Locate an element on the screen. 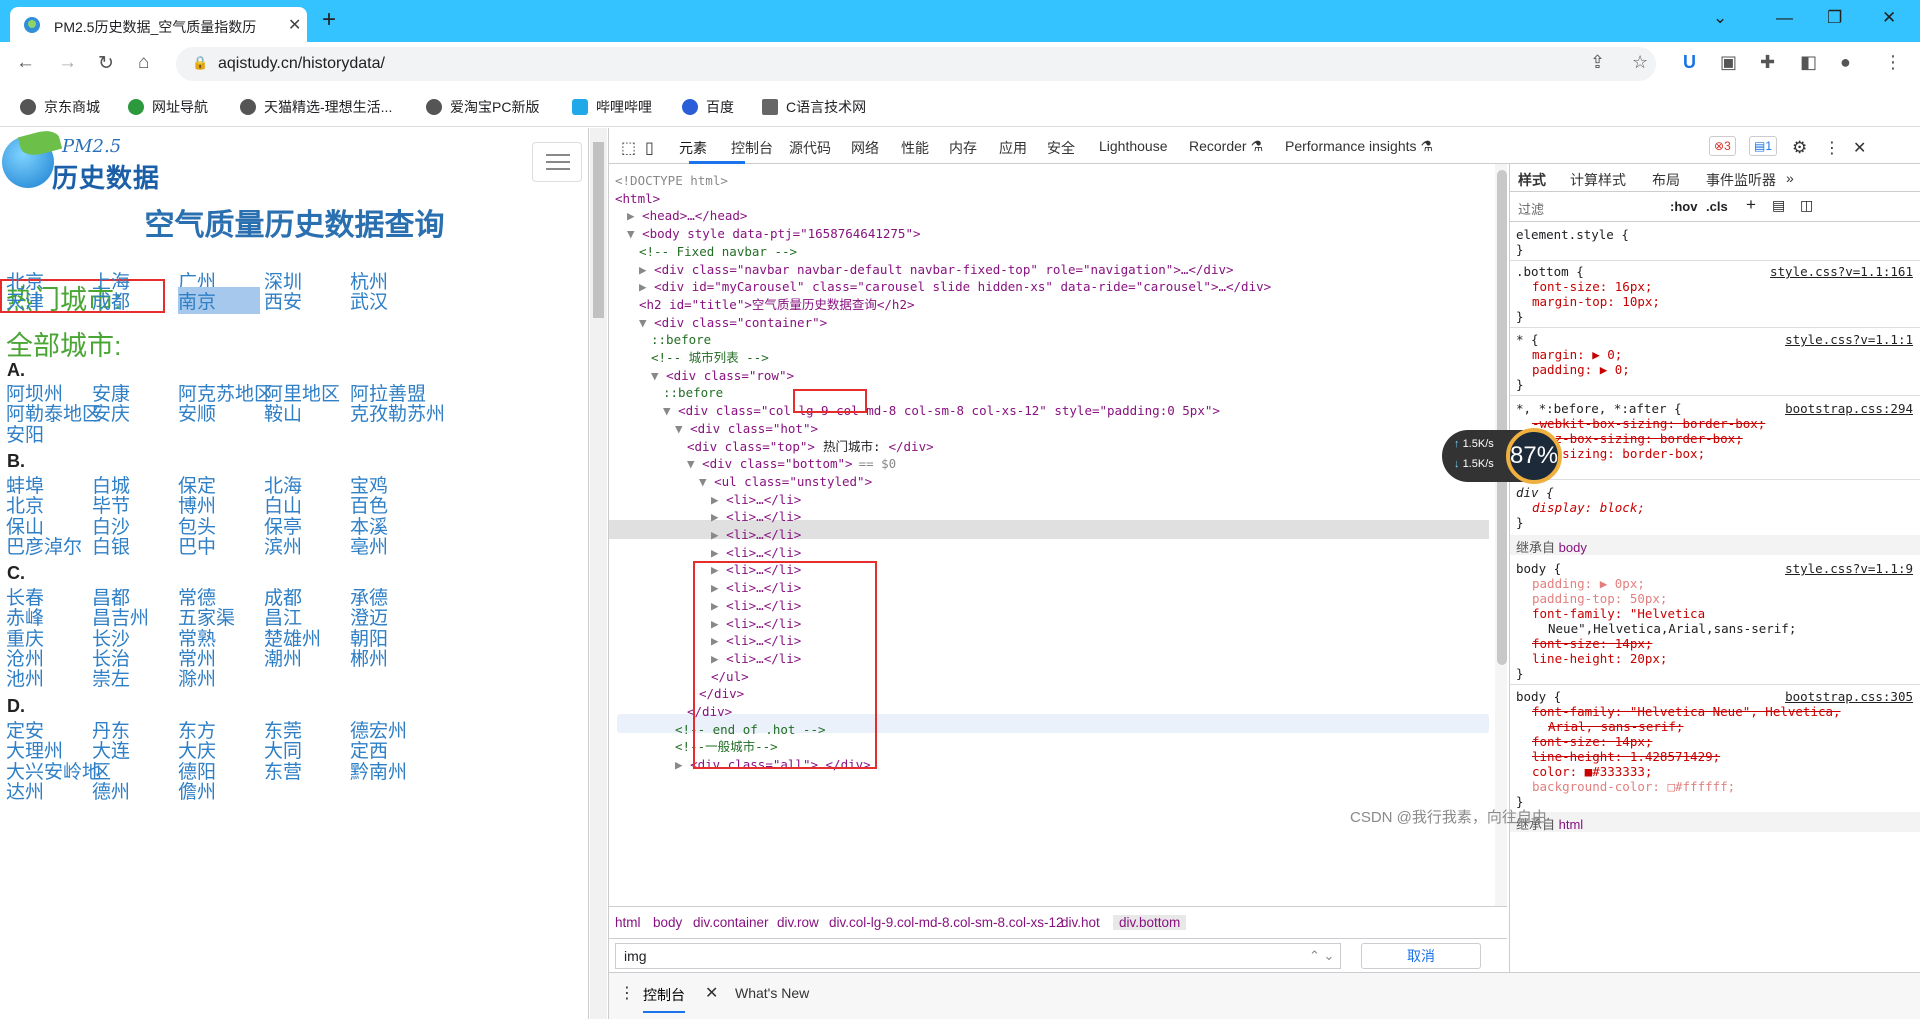 The height and width of the screenshot is (1019, 1920). city-link: 安阳 is located at coordinates (25, 433).